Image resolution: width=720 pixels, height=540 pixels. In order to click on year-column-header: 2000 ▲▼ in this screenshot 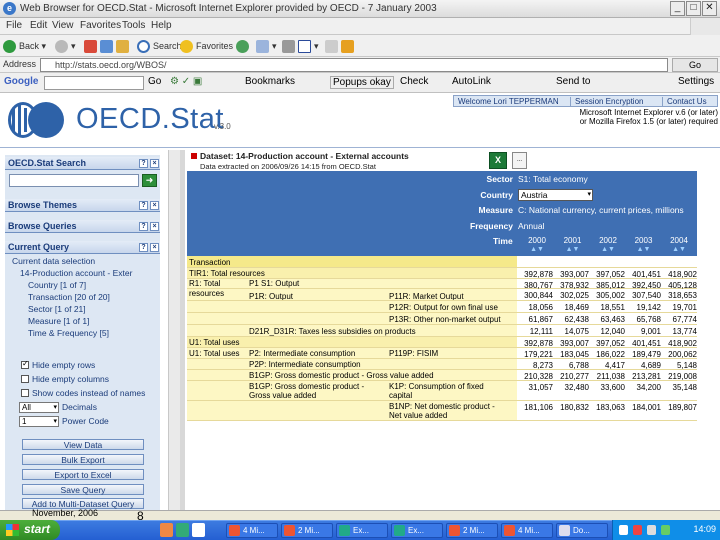, I will do `click(537, 245)`.